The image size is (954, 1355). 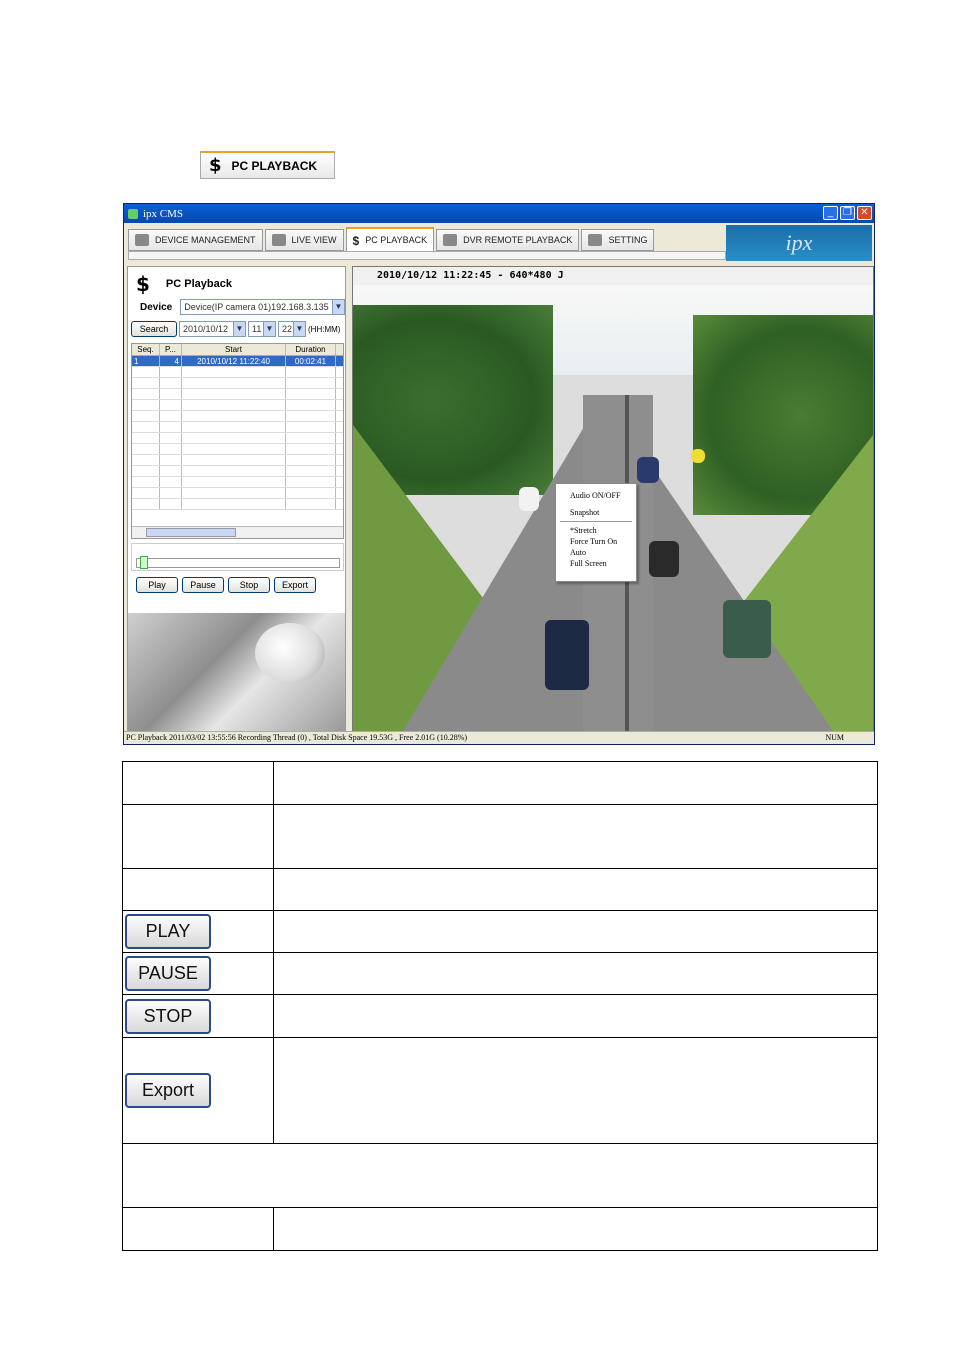 I want to click on menu-item-force-turn-on: Force Turn On, so click(x=596, y=541).